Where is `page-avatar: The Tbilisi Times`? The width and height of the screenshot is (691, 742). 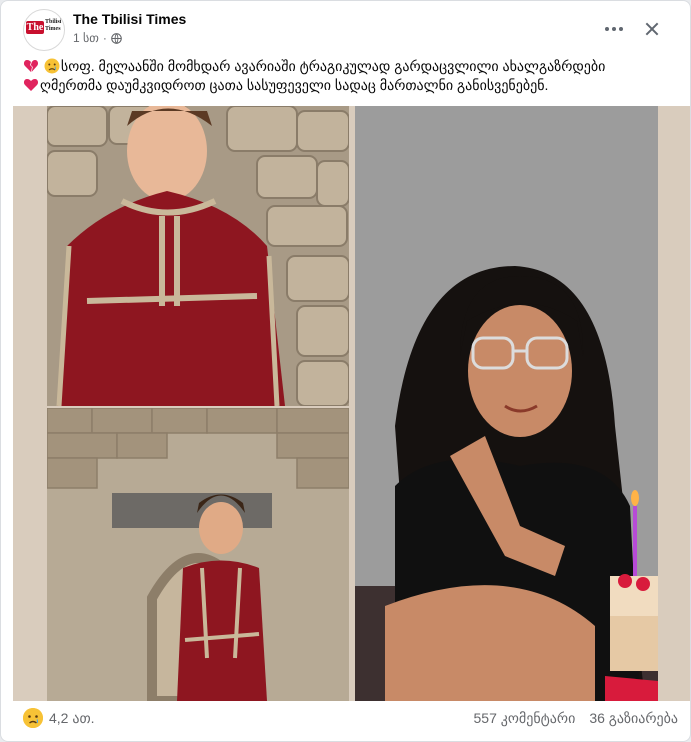 page-avatar: The Tbilisi Times is located at coordinates (44, 30).